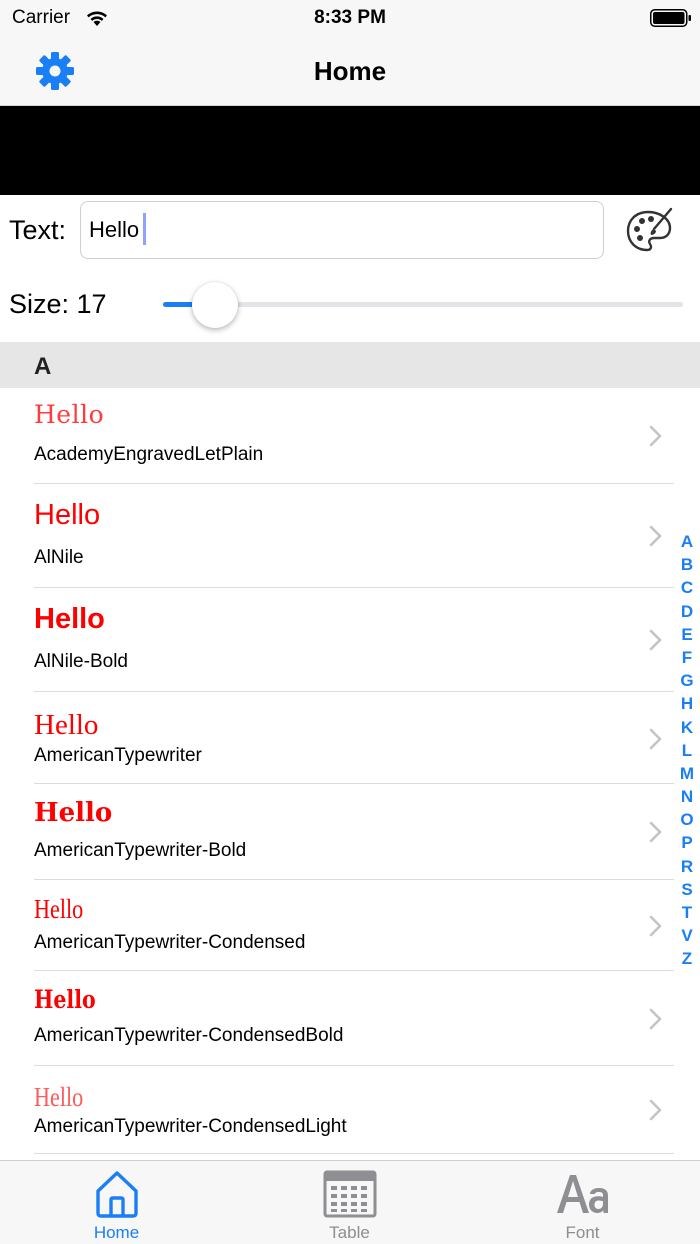 Image resolution: width=700 pixels, height=1244 pixels. Describe the element at coordinates (687, 796) in the screenshot. I see `index-letter: N` at that location.